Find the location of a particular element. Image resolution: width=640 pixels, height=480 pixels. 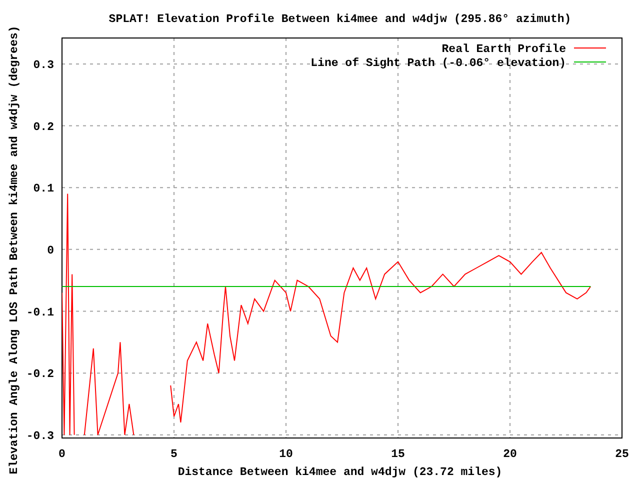

chart-title: SPLAT! Elevation Profile Between ki4mee and w4djw (295.86° azimuth) is located at coordinates (340, 19).